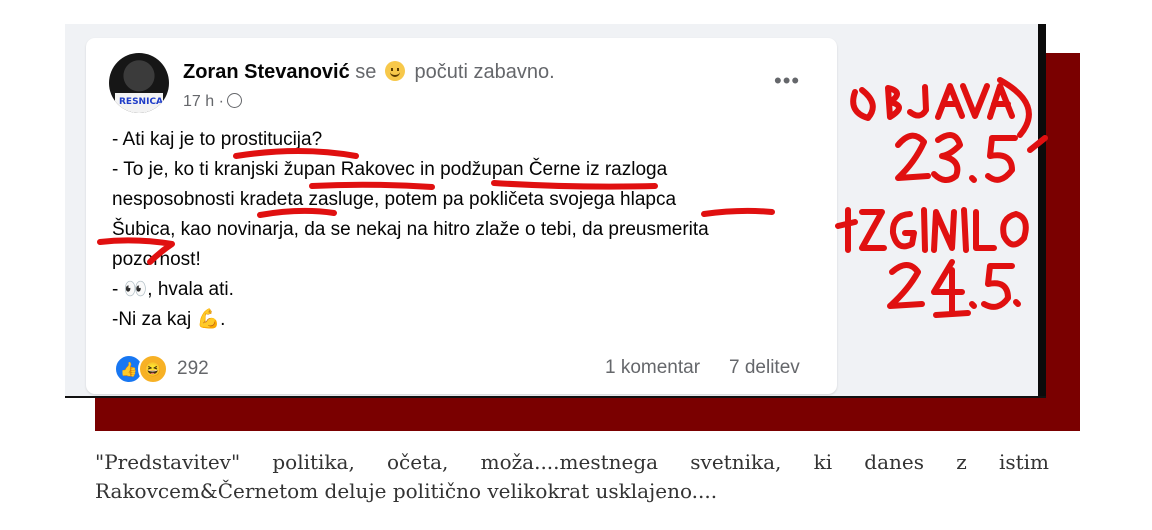  What do you see at coordinates (484, 72) in the screenshot?
I see `feeling-text: počuti zabavno.` at bounding box center [484, 72].